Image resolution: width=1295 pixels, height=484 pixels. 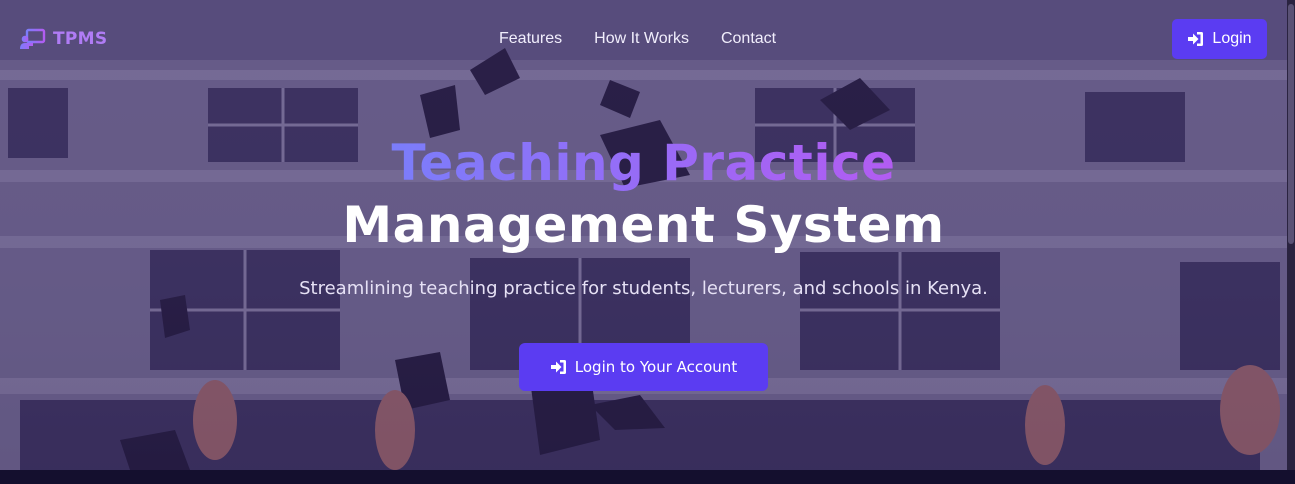 I want to click on scrollbar-thumb, so click(x=1291, y=124).